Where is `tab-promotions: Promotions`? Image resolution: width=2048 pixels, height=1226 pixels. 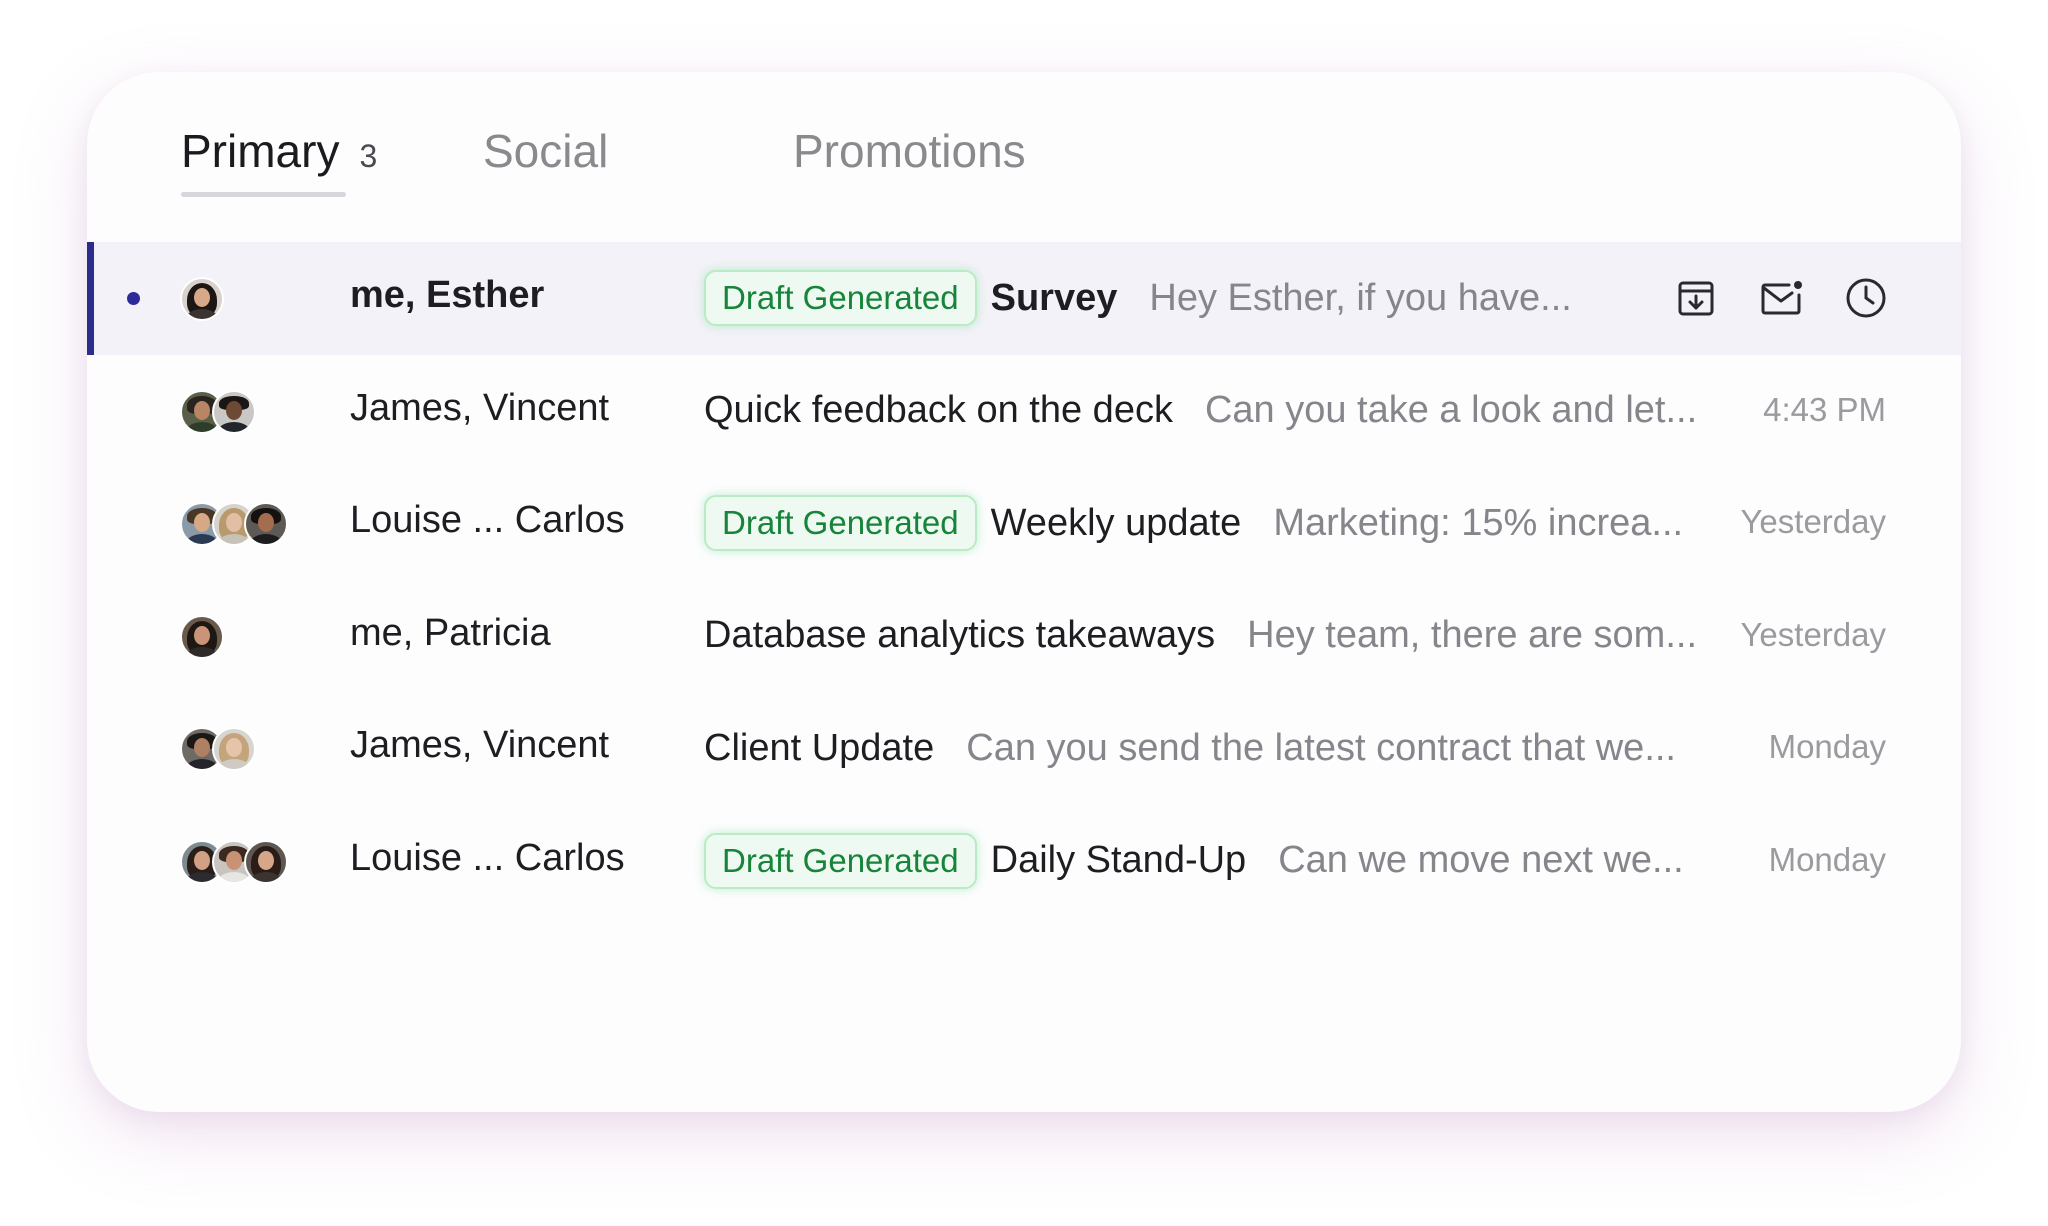 tab-promotions: Promotions is located at coordinates (909, 151).